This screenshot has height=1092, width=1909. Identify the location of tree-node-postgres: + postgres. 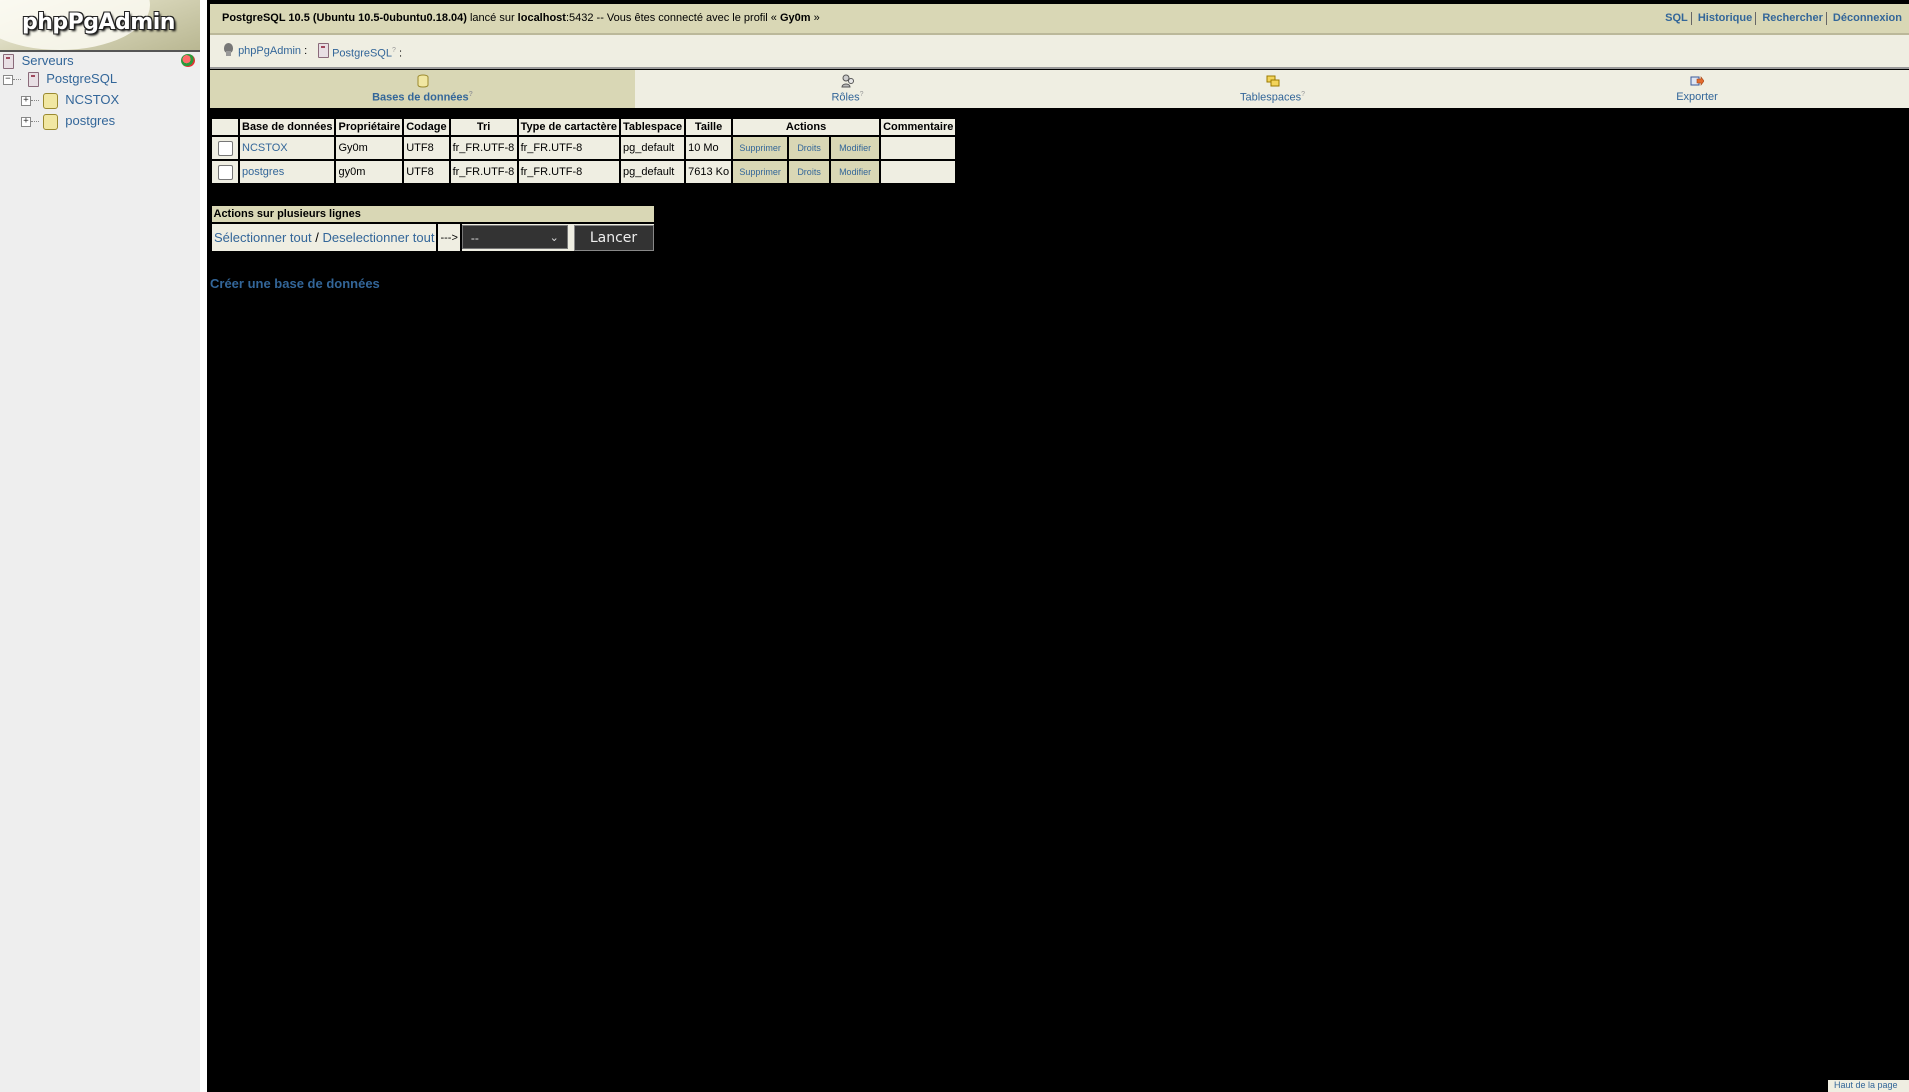
(68, 121).